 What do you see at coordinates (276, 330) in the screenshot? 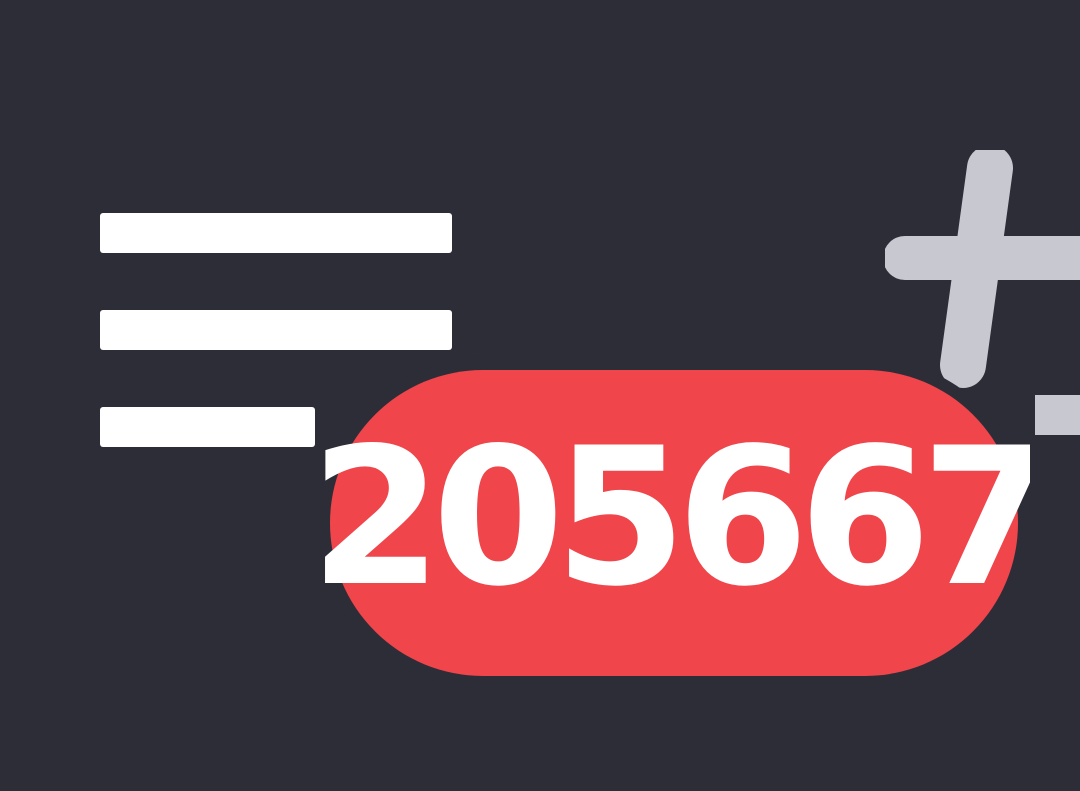
I see `menu-icon-bar-middle` at bounding box center [276, 330].